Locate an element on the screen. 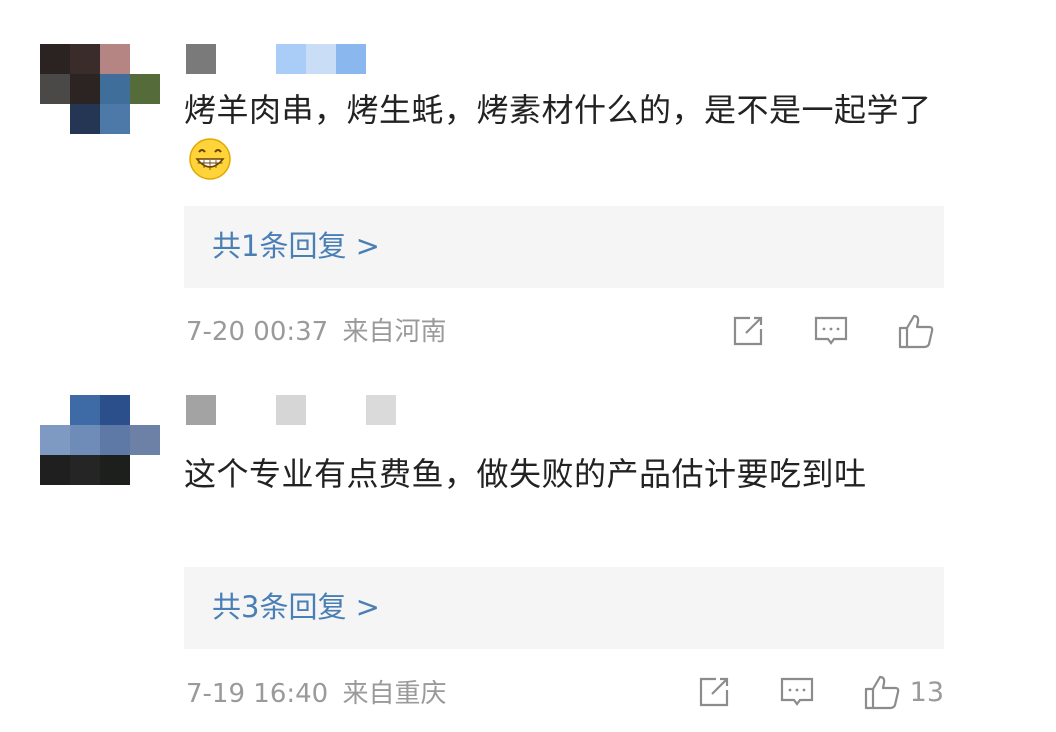 Image resolution: width=1056 pixels, height=732 pixels. comment-actions is located at coordinates (814, 331).